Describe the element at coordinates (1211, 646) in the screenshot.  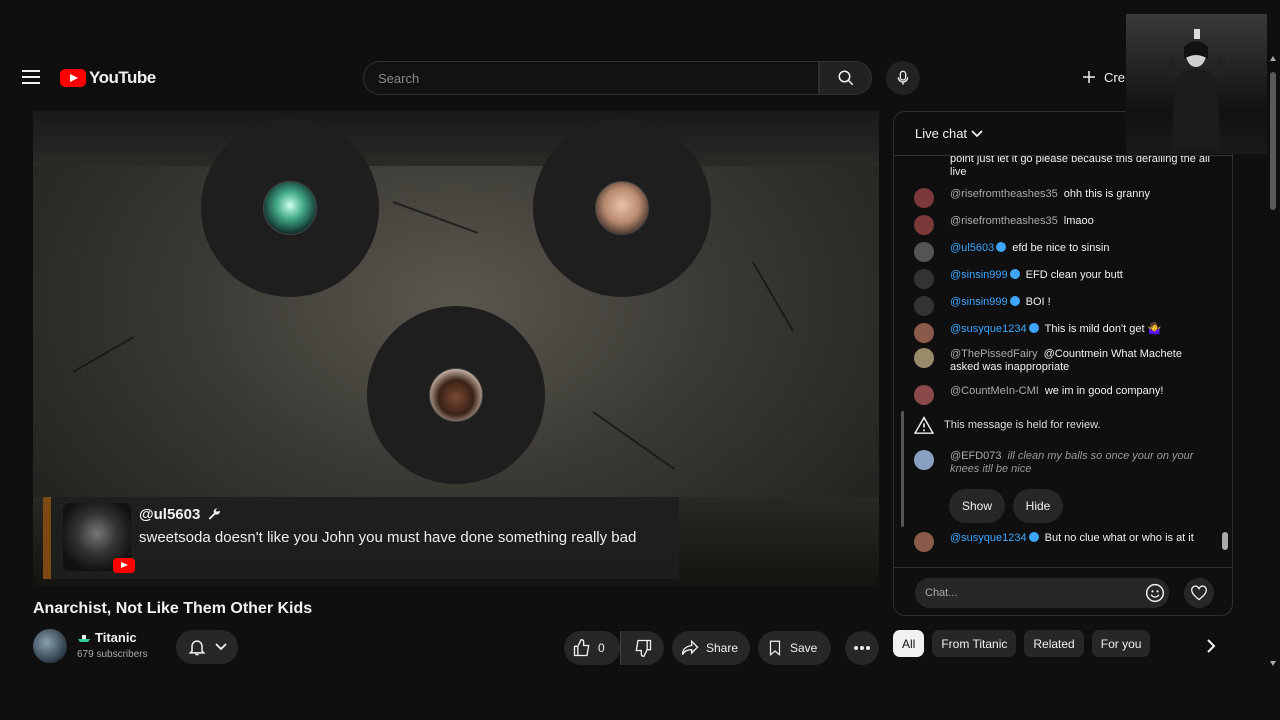
I see `chevron-right-icon` at that location.